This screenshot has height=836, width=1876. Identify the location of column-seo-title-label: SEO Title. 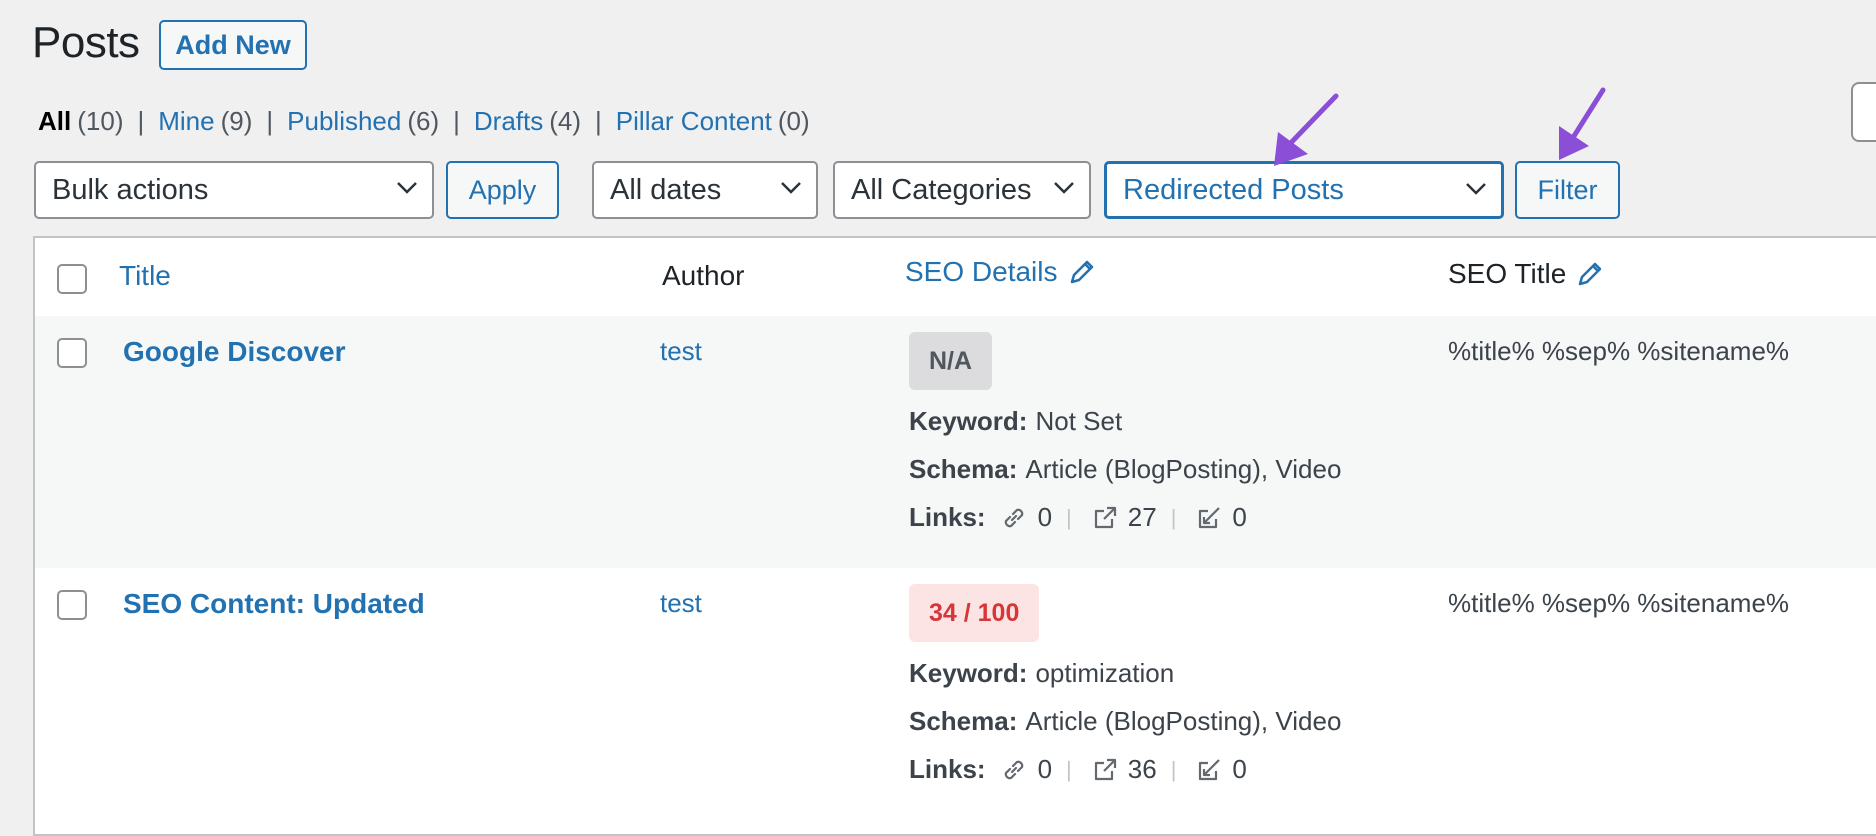
(1507, 273).